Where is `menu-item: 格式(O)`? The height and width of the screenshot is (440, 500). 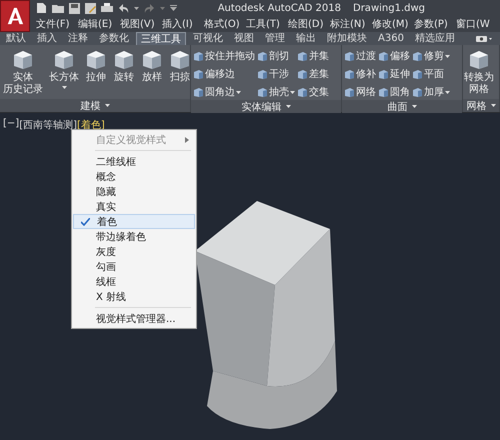
menu-item: 格式(O) is located at coordinates (225, 24).